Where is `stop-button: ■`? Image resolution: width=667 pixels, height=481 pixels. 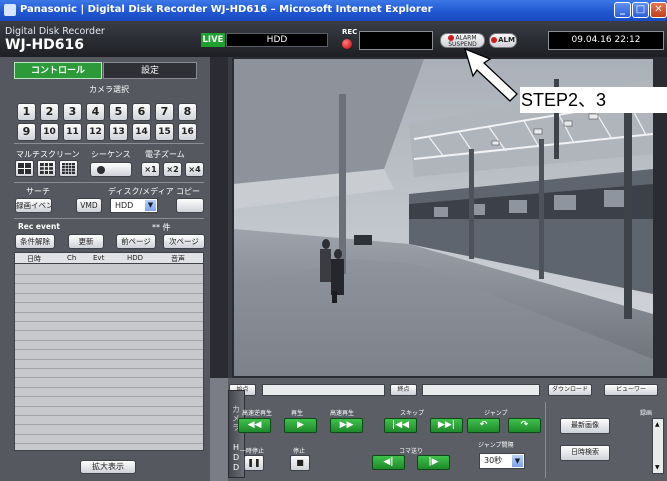 stop-button: ■ is located at coordinates (300, 463).